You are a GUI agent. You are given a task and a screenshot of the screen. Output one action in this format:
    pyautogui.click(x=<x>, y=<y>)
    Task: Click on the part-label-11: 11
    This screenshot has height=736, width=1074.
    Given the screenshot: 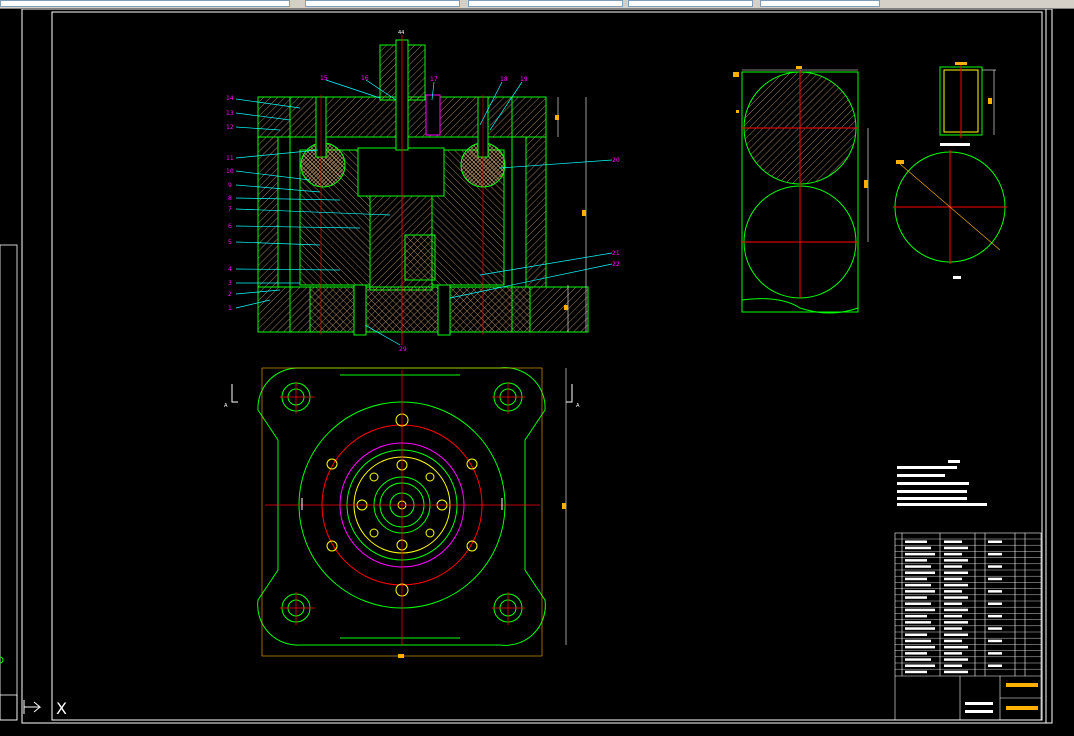 What is the action you would take?
    pyautogui.click(x=230, y=158)
    